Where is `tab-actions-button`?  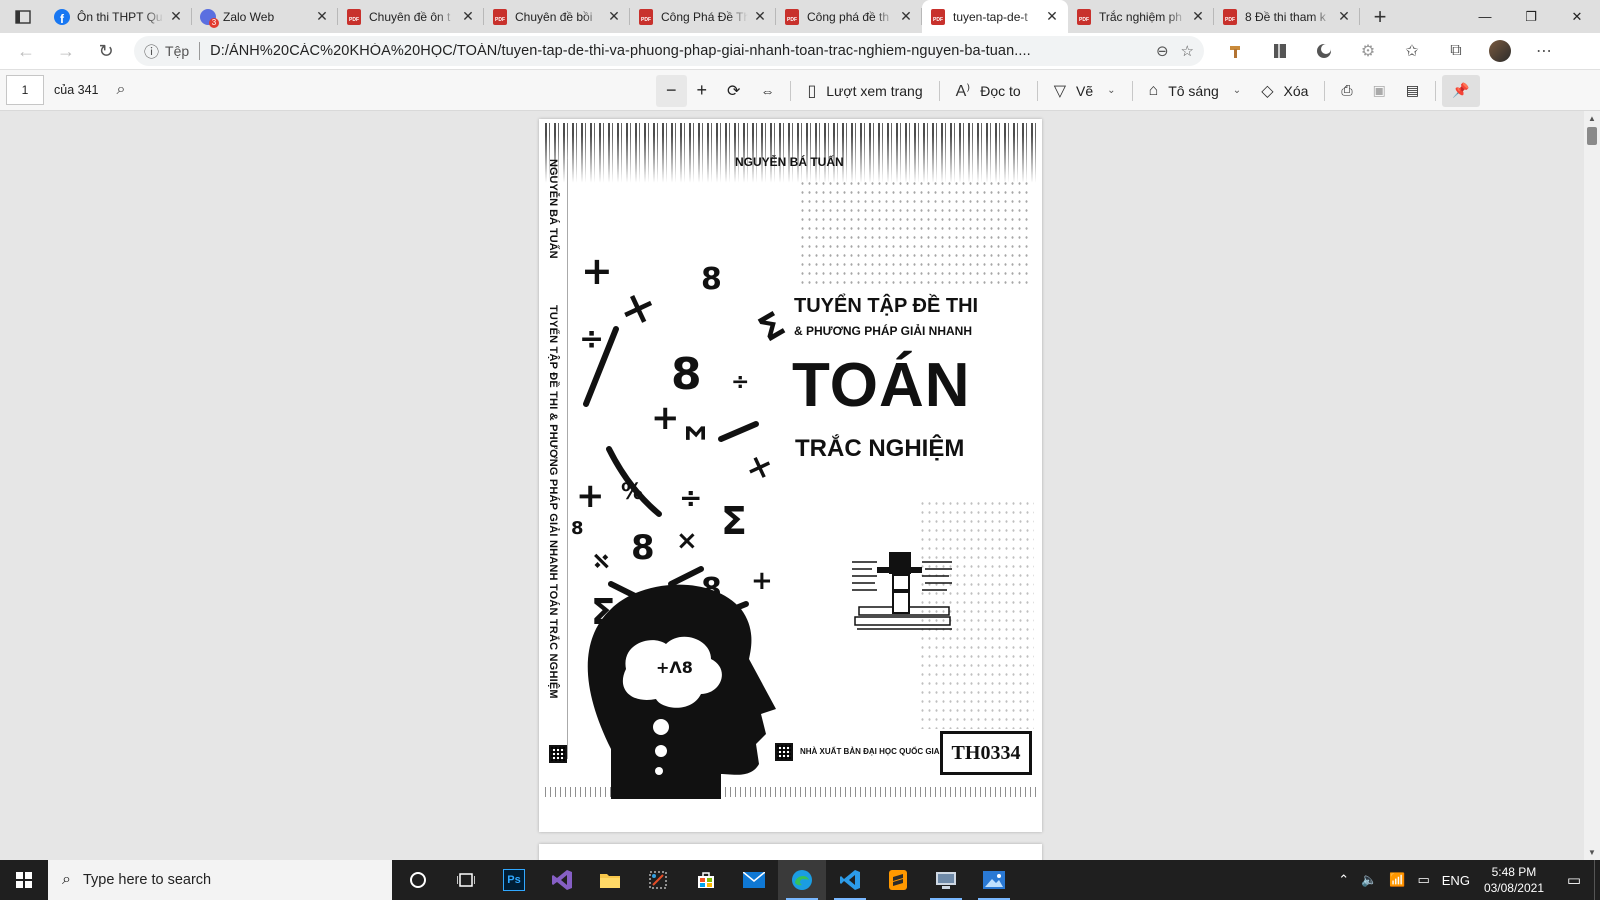 tab-actions-button is located at coordinates (23, 16).